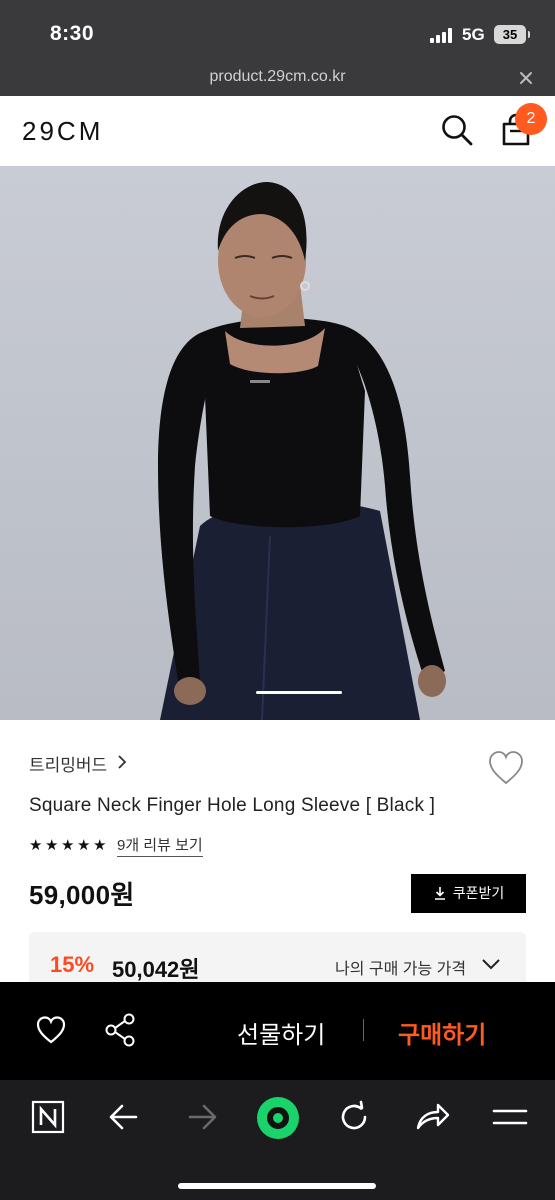  What do you see at coordinates (354, 1117) in the screenshot?
I see `reload-icon` at bounding box center [354, 1117].